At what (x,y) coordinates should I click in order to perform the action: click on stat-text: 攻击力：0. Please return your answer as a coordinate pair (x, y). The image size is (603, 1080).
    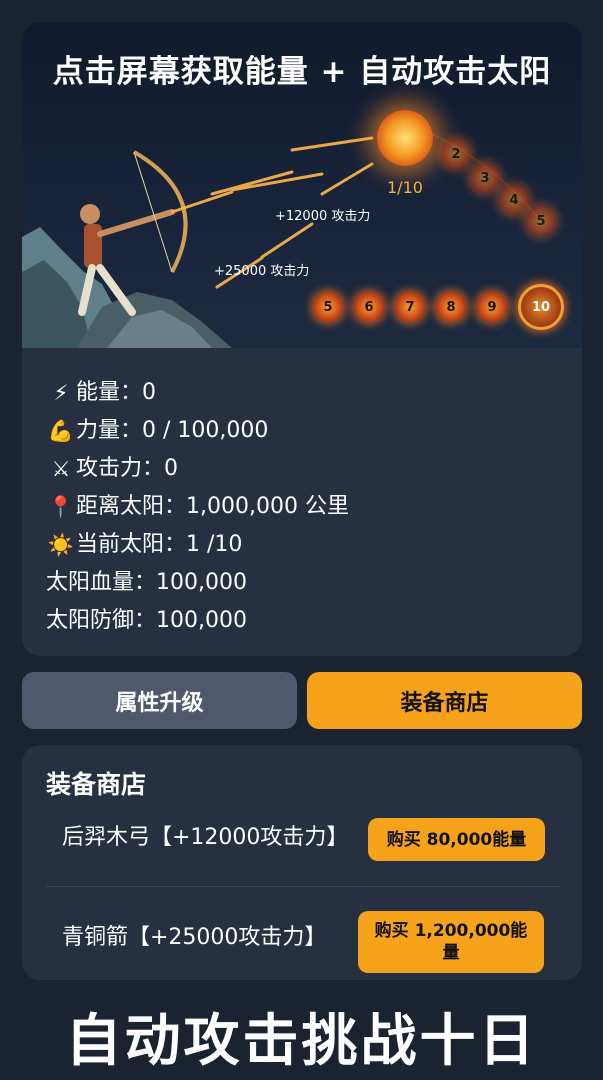
    Looking at the image, I should click on (127, 468).